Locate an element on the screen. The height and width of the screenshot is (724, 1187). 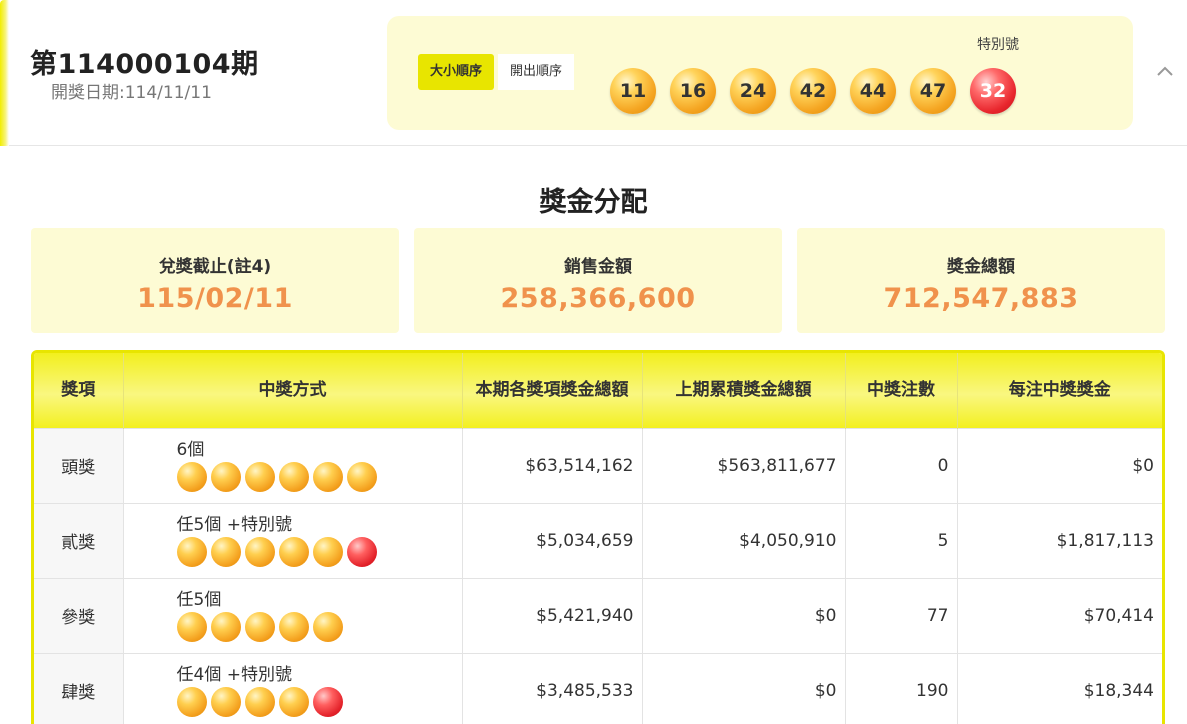
claim-deadline-card: 兌獎截止(註4) 115/02/11 is located at coordinates (215, 280).